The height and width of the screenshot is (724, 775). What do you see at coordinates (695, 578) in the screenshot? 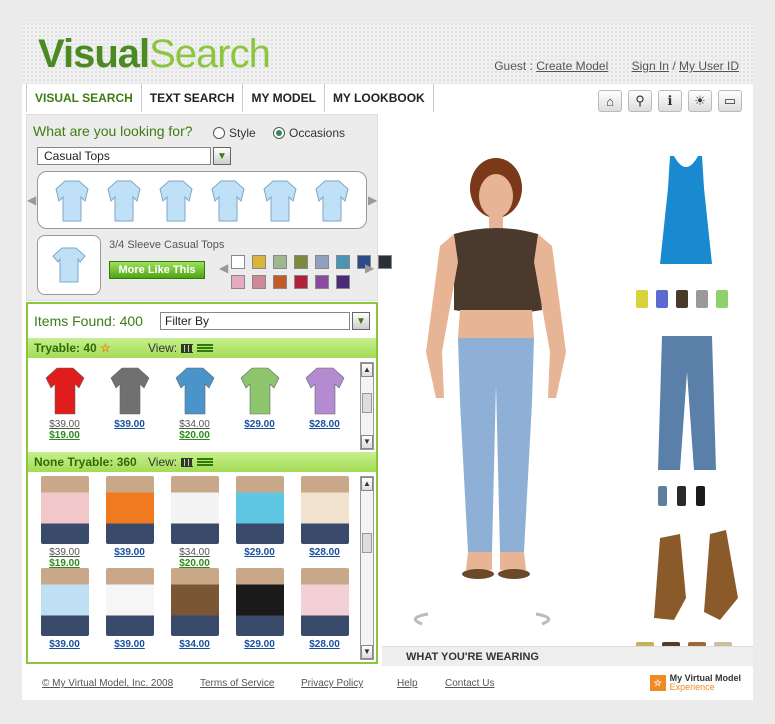
I see `wearing-shoes` at bounding box center [695, 578].